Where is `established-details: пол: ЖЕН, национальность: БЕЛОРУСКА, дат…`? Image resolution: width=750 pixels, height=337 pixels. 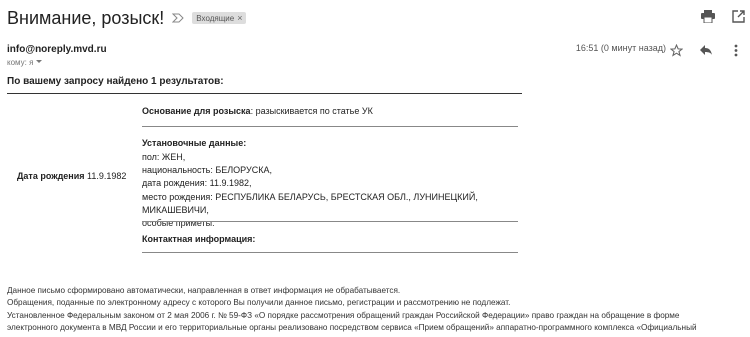
established-details: пол: ЖЕН, национальность: БЕЛОРУСКА, дат… is located at coordinates (330, 190).